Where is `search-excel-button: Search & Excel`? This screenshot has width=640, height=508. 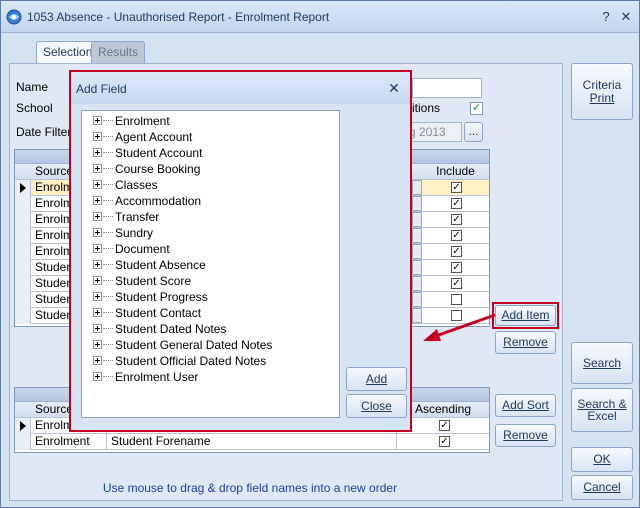 search-excel-button: Search & Excel is located at coordinates (602, 410).